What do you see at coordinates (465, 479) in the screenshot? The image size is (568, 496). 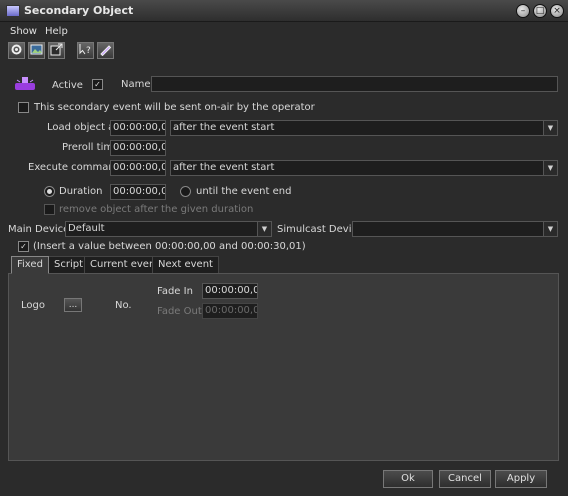 I see `cancel-button: Cancel` at bounding box center [465, 479].